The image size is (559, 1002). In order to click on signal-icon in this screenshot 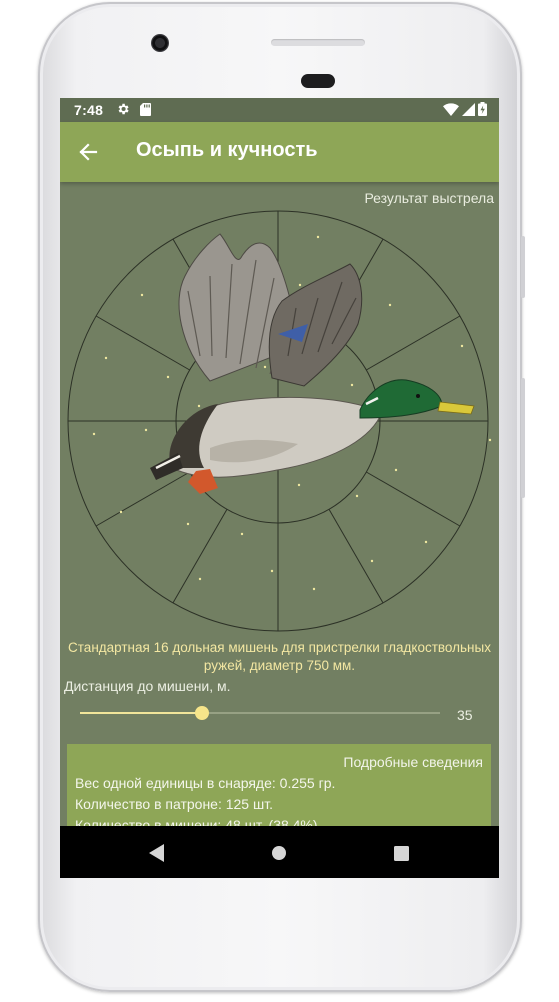, I will do `click(468, 110)`.